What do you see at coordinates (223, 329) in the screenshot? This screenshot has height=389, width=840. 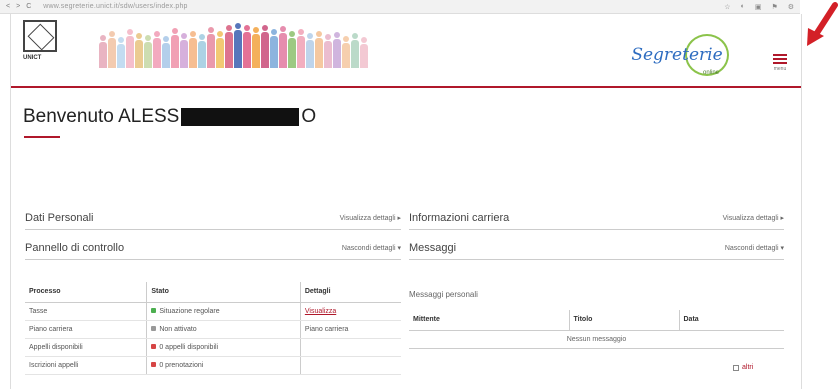 I see `process-status: Non attivato` at bounding box center [223, 329].